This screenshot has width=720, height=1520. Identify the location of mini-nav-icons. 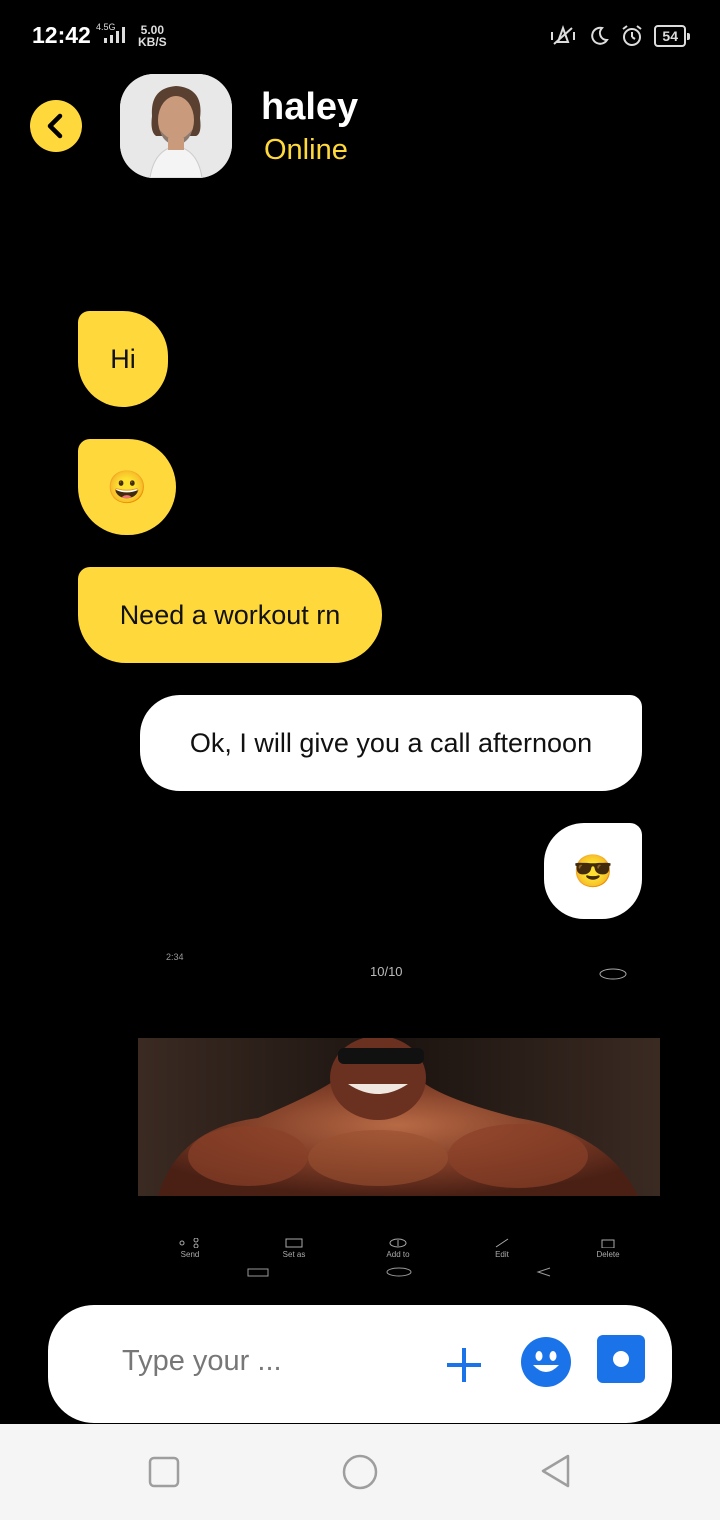
(399, 1272).